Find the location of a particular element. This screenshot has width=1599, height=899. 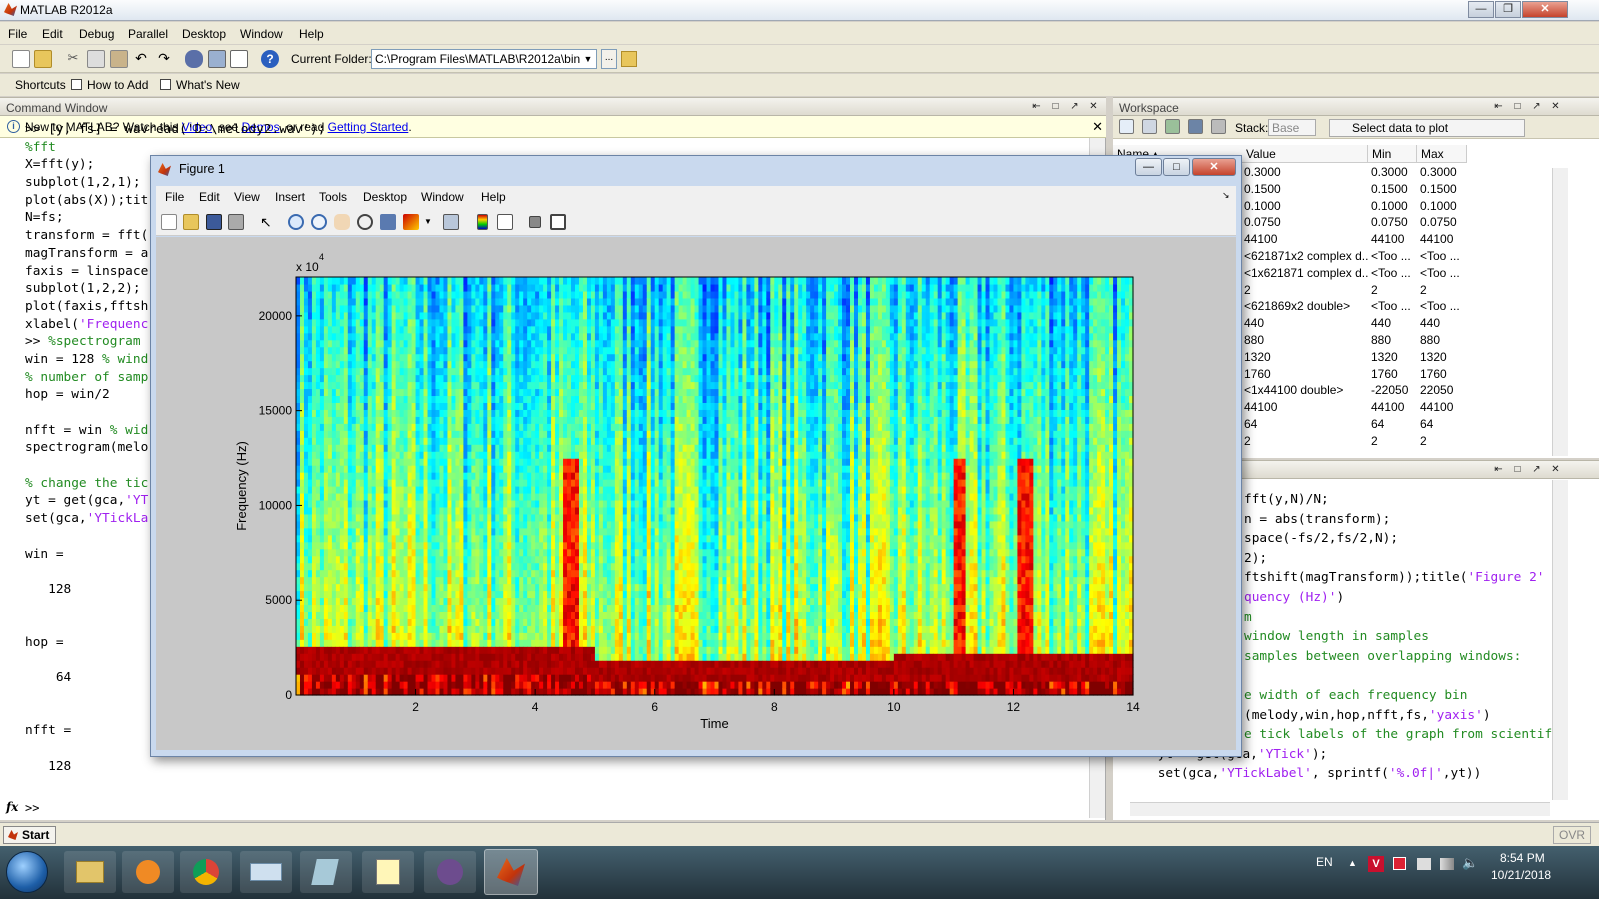

fig-menu-help: Help is located at coordinates (493, 197).